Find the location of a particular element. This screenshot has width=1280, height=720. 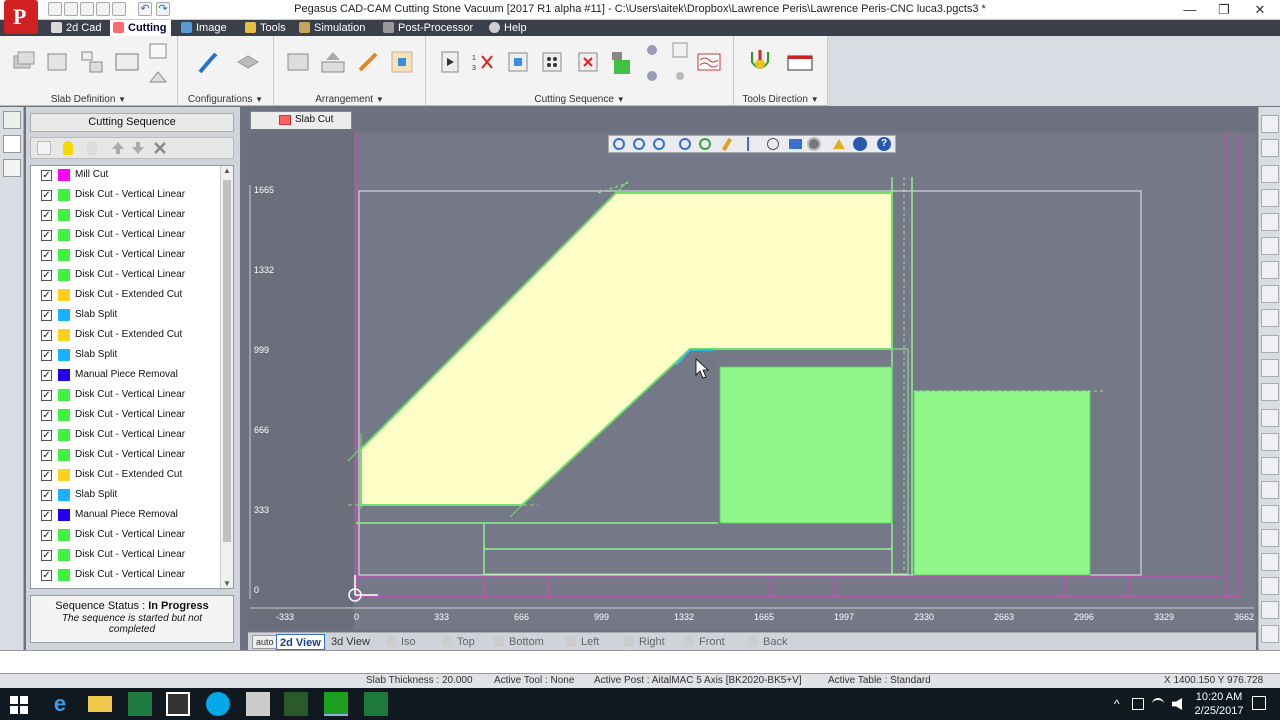

snap-icon is located at coordinates (1270, 124).